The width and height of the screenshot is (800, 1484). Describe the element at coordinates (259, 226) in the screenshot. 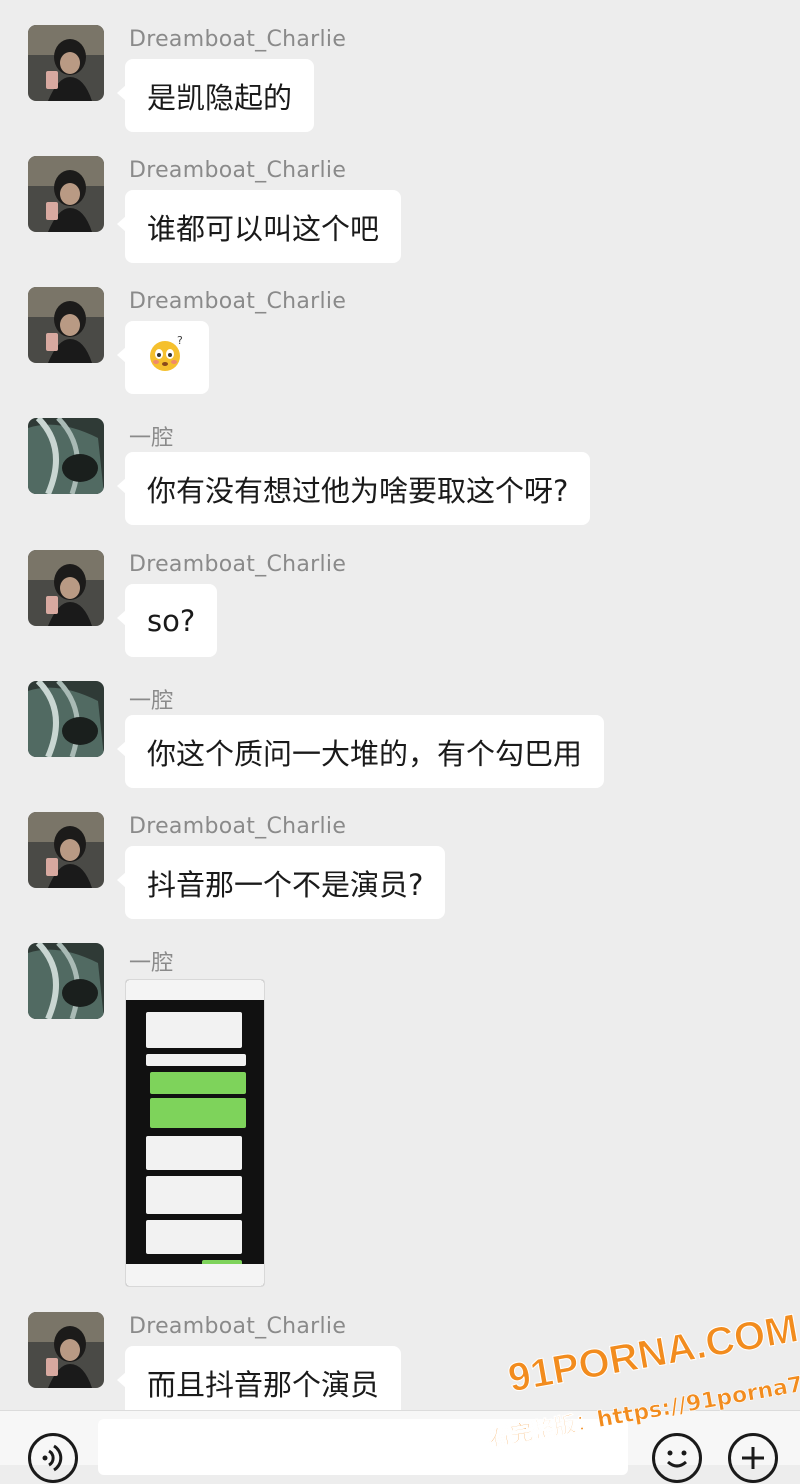

I see `message-bubble: 谁都可以叫这个吧` at that location.